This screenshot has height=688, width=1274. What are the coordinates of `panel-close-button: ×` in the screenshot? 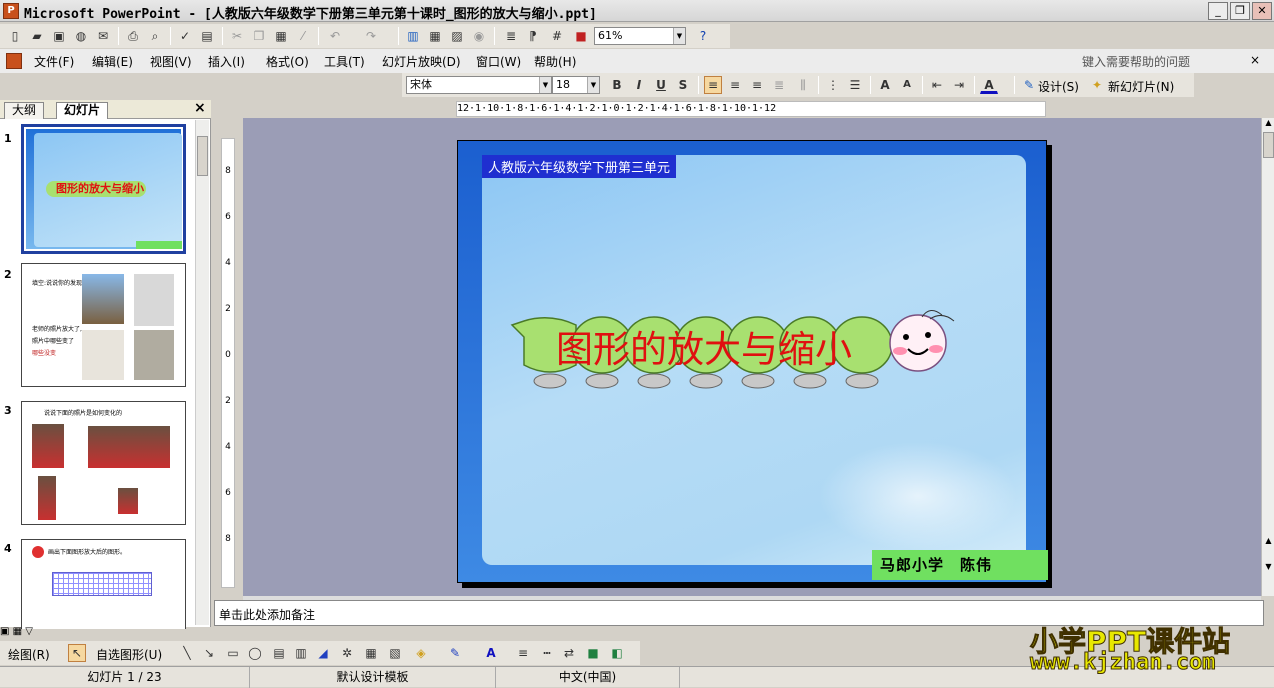 It's located at (200, 108).